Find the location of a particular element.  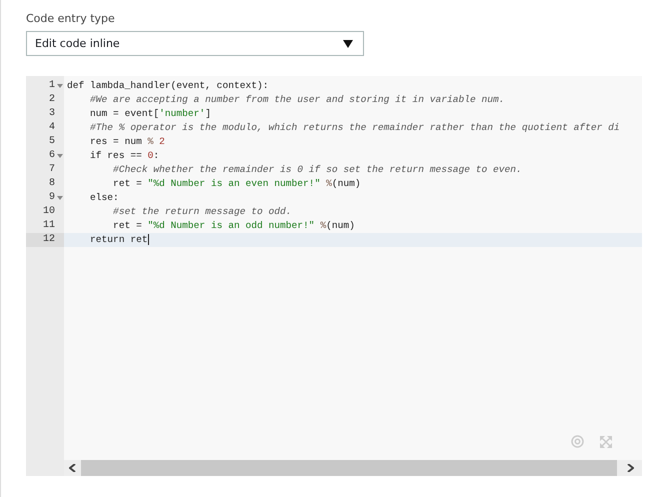

scrollbar-thumb is located at coordinates (349, 468).